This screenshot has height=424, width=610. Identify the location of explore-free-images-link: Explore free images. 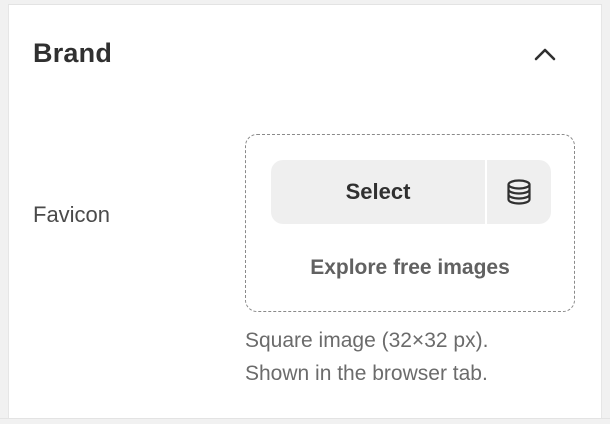
(410, 268).